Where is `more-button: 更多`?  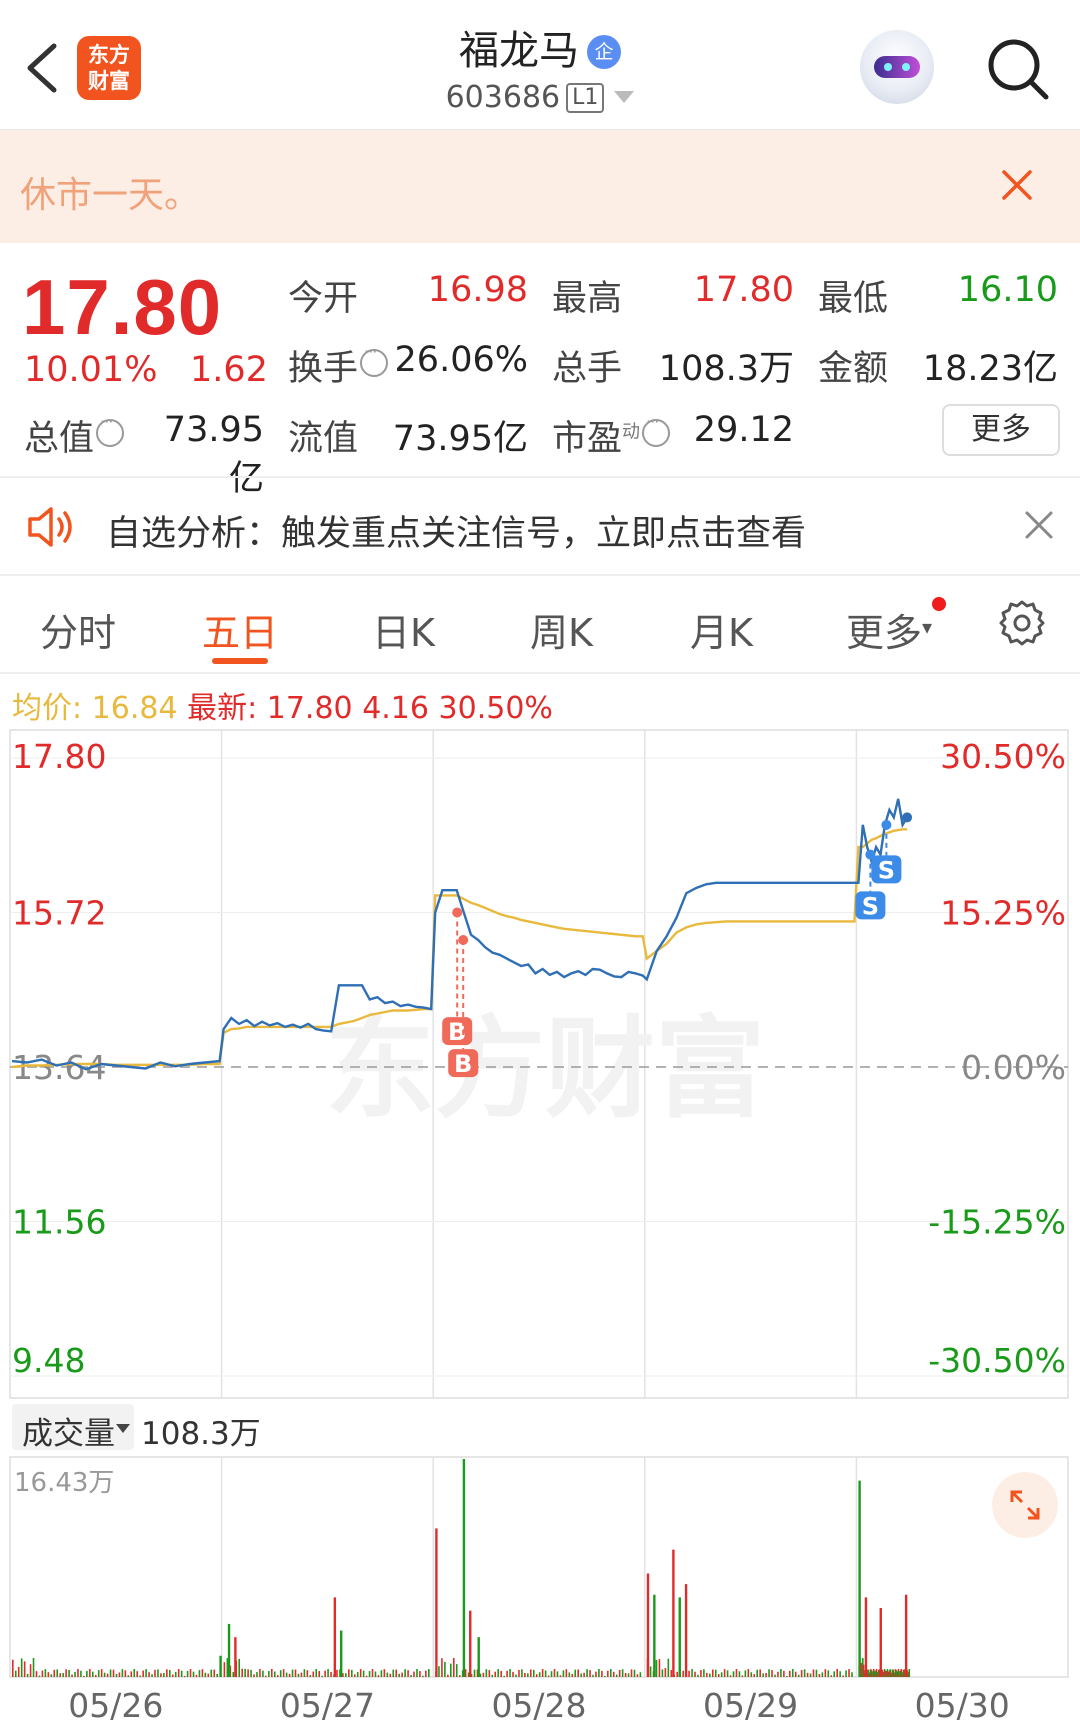 more-button: 更多 is located at coordinates (1001, 430).